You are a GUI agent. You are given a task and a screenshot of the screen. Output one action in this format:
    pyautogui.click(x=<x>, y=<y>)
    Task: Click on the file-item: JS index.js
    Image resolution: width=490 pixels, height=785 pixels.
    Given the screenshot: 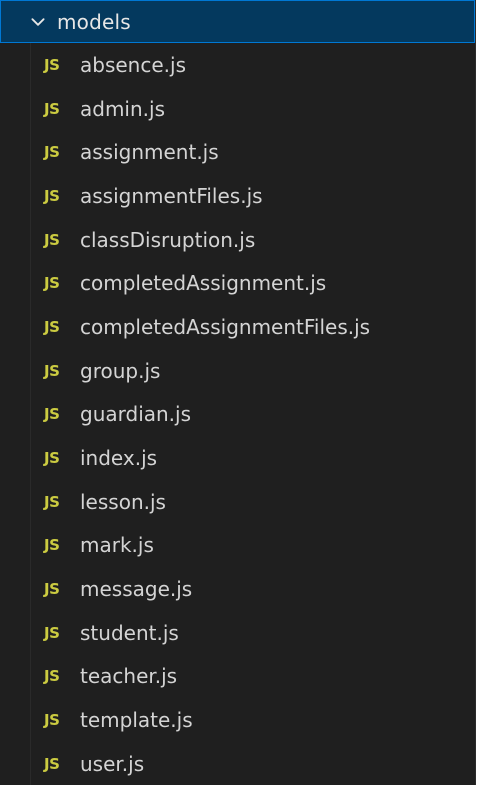 What is the action you would take?
    pyautogui.click(x=237, y=458)
    